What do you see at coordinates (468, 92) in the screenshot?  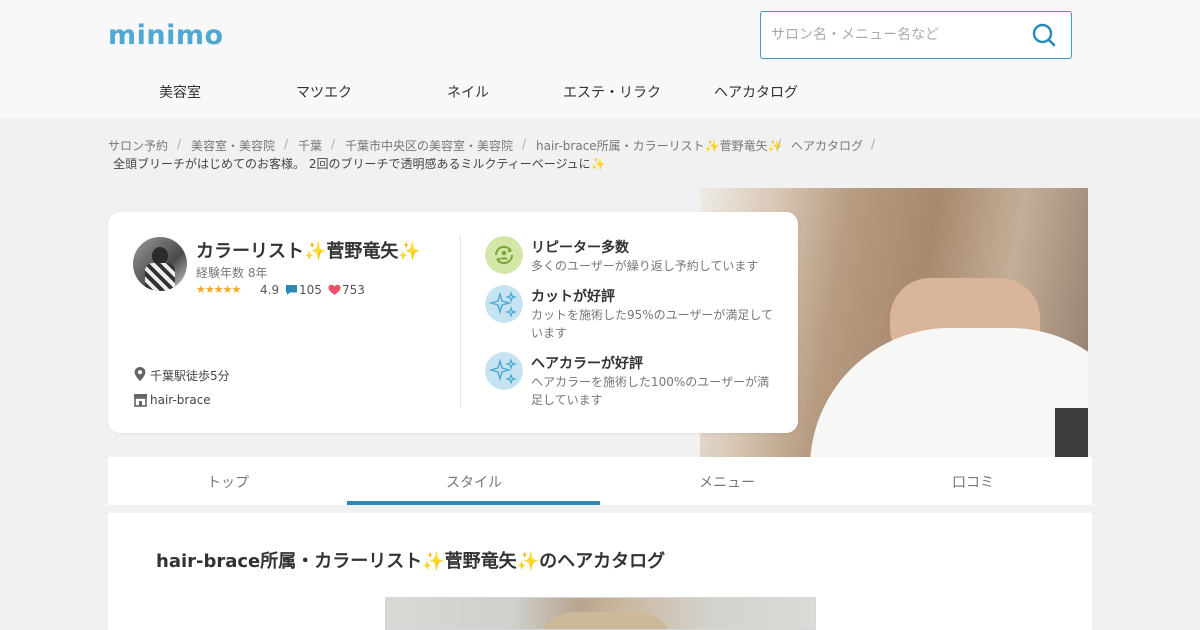 I see `nav-item-nail: ネイル` at bounding box center [468, 92].